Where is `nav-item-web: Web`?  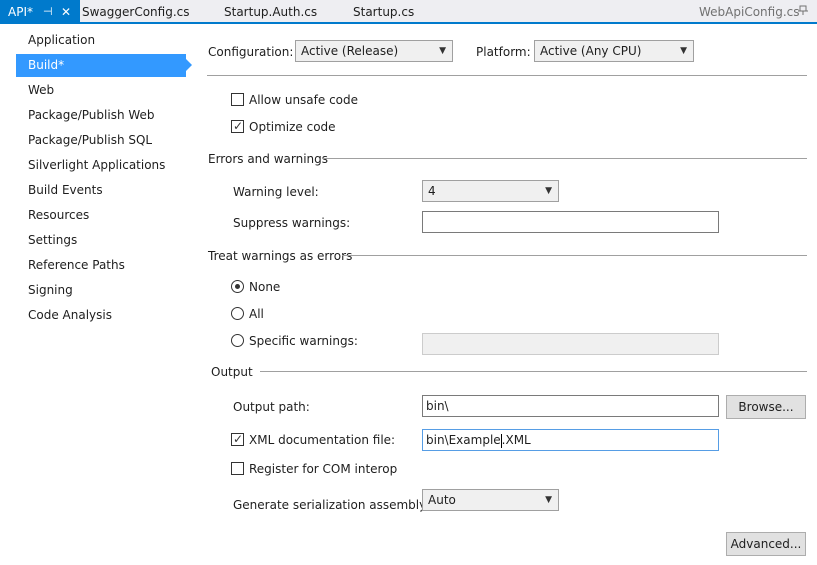 nav-item-web: Web is located at coordinates (101, 90).